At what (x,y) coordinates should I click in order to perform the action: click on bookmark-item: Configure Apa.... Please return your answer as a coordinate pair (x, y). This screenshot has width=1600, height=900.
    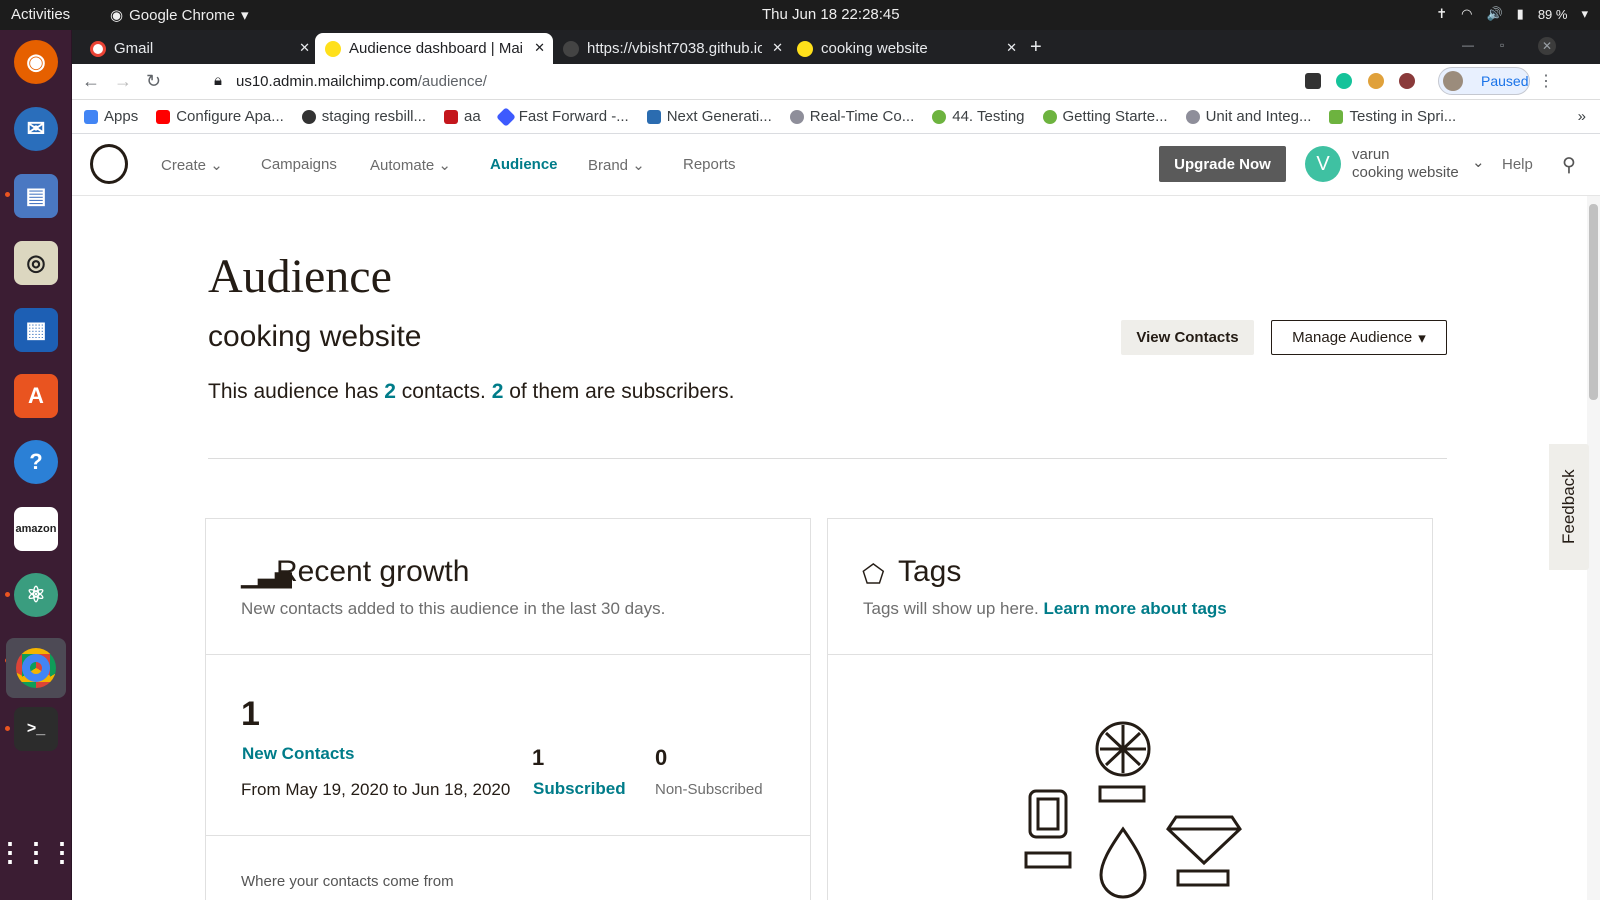
    Looking at the image, I should click on (220, 116).